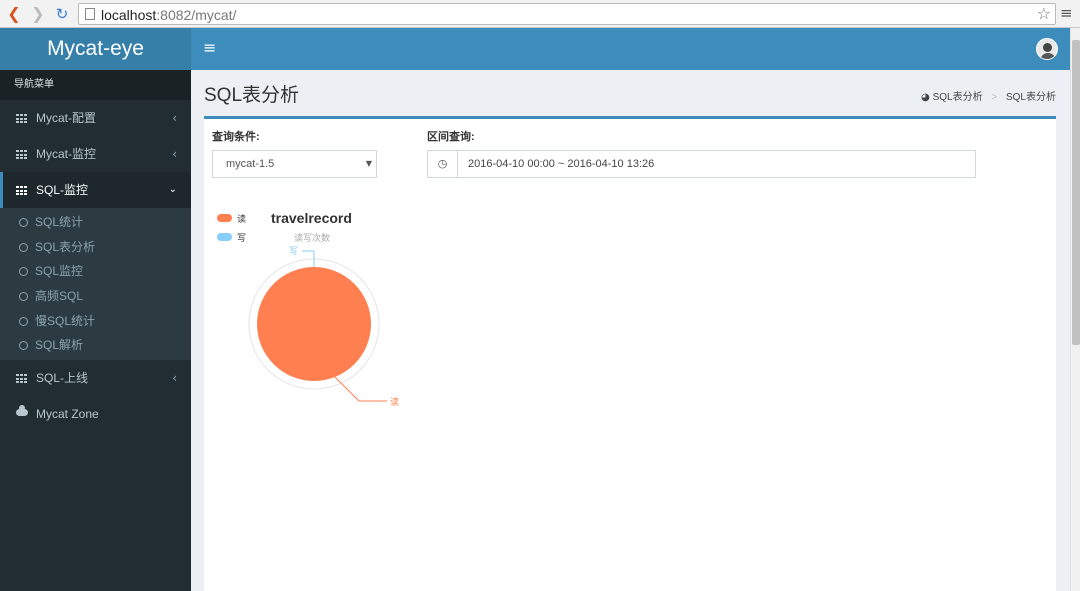 The width and height of the screenshot is (1080, 591). What do you see at coordinates (196, 15) in the screenshot?
I see `url-path: :8082/mycat/` at bounding box center [196, 15].